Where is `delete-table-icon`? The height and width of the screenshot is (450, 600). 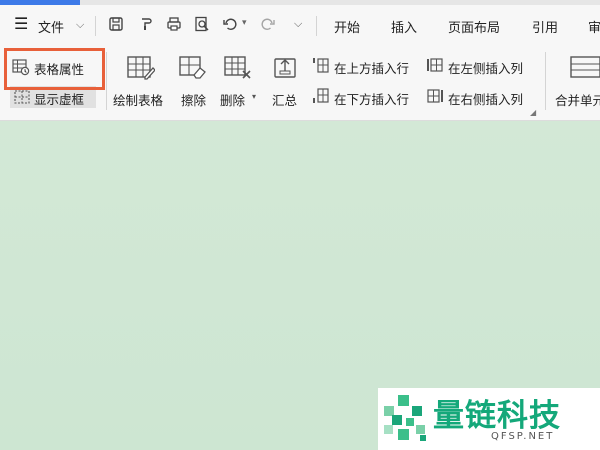
delete-table-icon is located at coordinates (238, 68).